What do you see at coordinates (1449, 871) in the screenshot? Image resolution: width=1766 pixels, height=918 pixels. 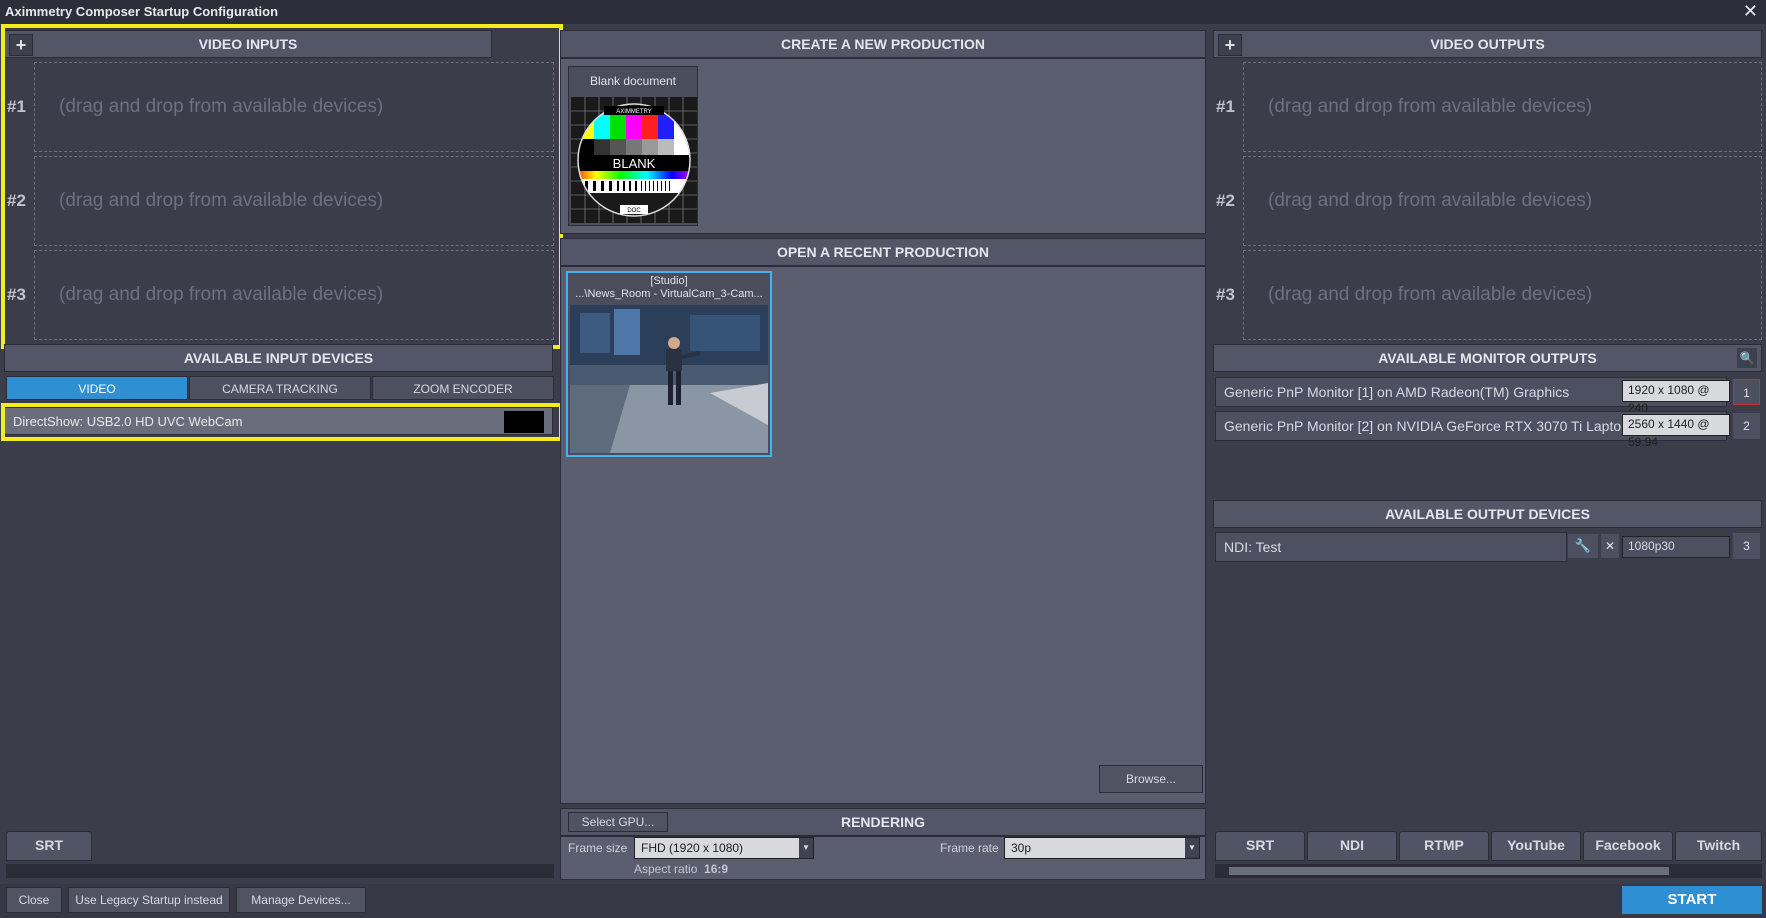 I see `scrollbar-thumb` at bounding box center [1449, 871].